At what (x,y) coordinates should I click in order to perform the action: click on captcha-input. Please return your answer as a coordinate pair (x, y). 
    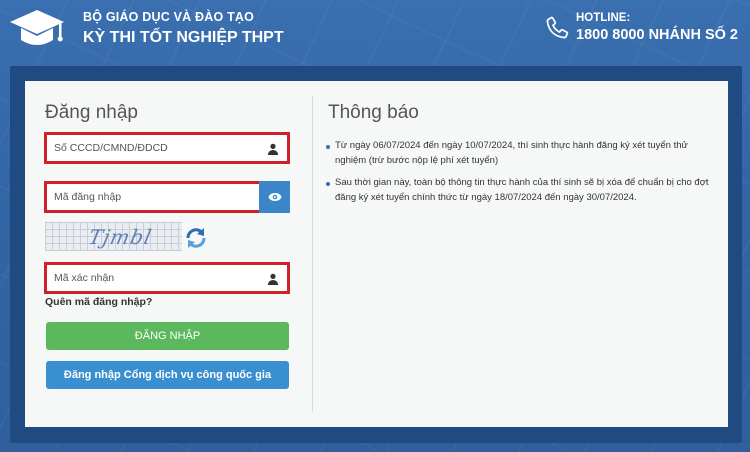
    Looking at the image, I should click on (167, 278).